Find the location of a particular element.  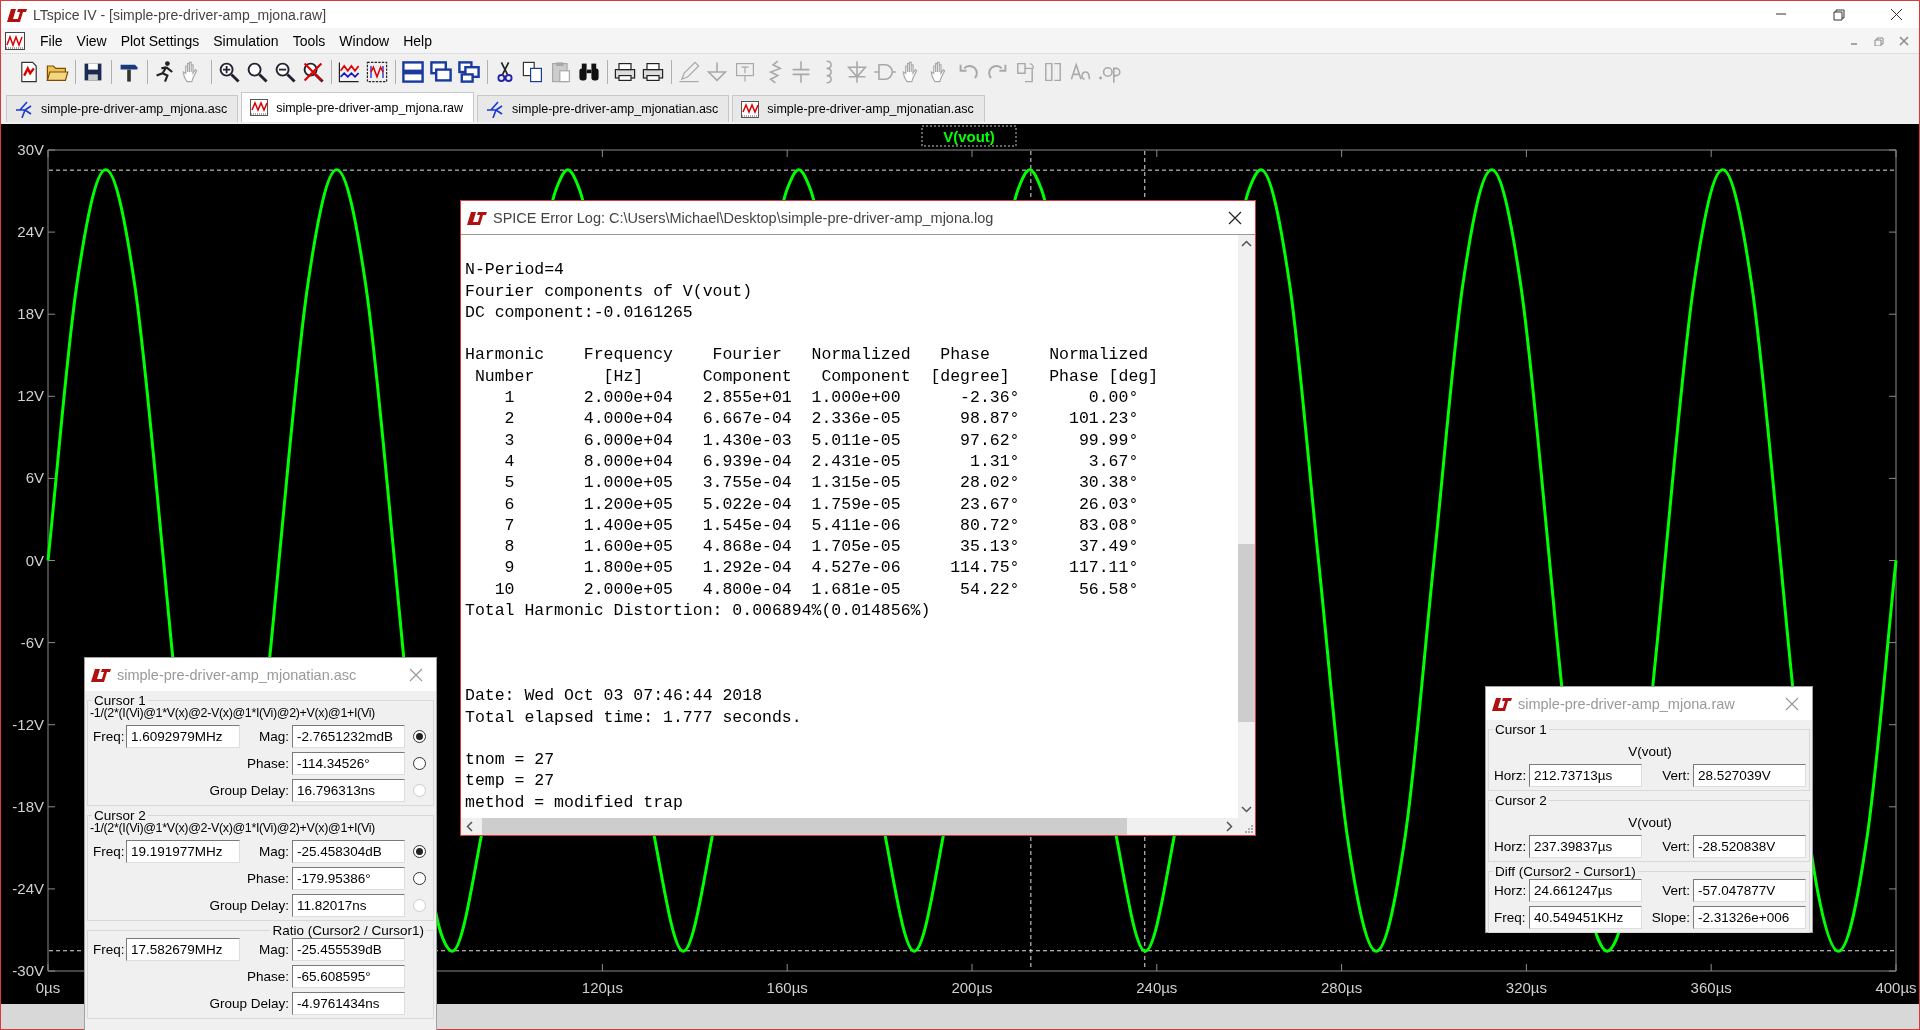

log-line: Total elapsed time: 1.777 seconds. is located at coordinates (634, 717).